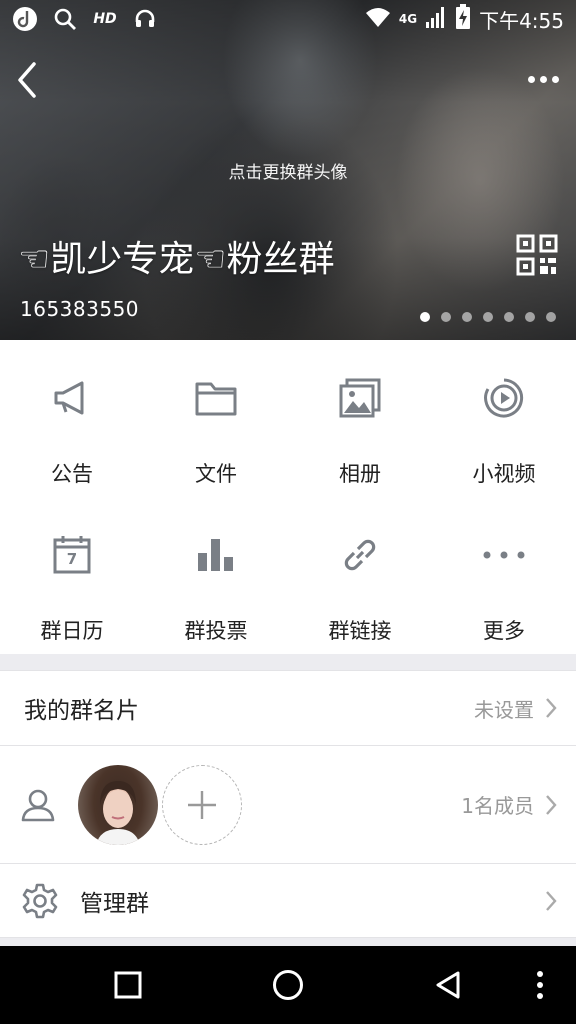 The height and width of the screenshot is (1024, 576). What do you see at coordinates (504, 555) in the screenshot?
I see `more-dots-icon` at bounding box center [504, 555].